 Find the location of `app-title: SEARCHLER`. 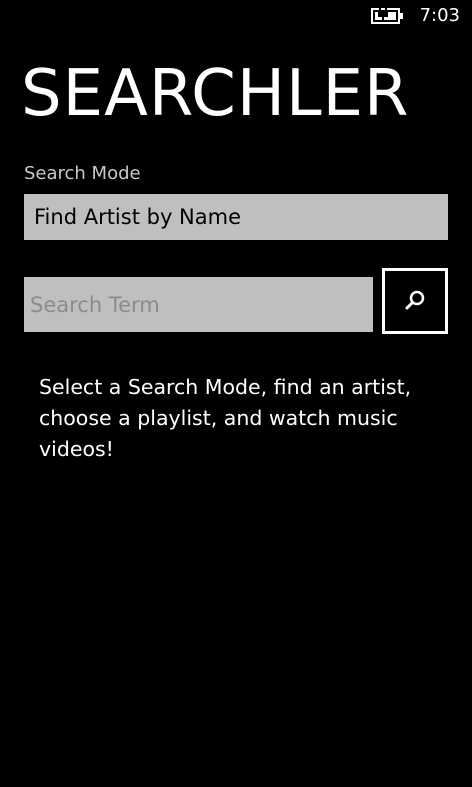

app-title: SEARCHLER is located at coordinates (215, 94).